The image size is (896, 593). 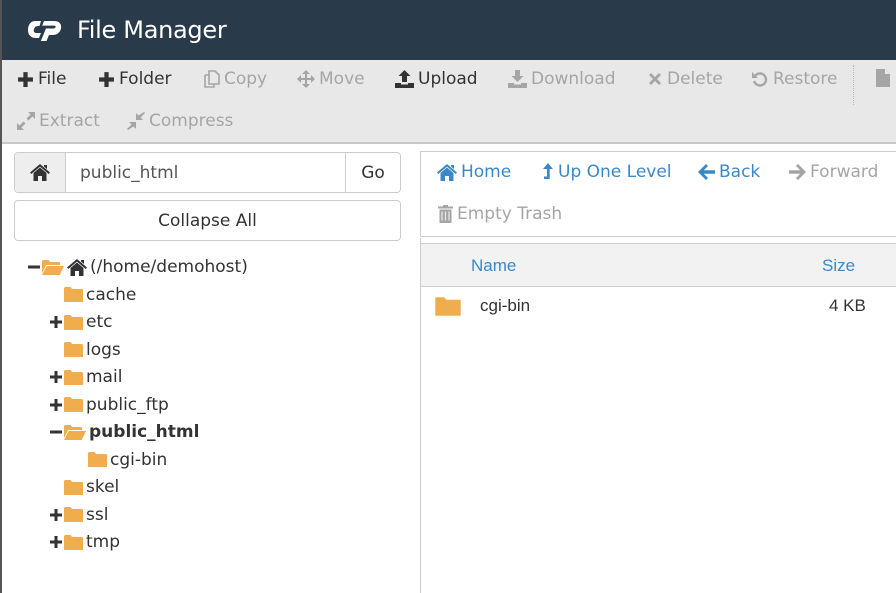 I want to click on forward-button: Forward, so click(x=833, y=172).